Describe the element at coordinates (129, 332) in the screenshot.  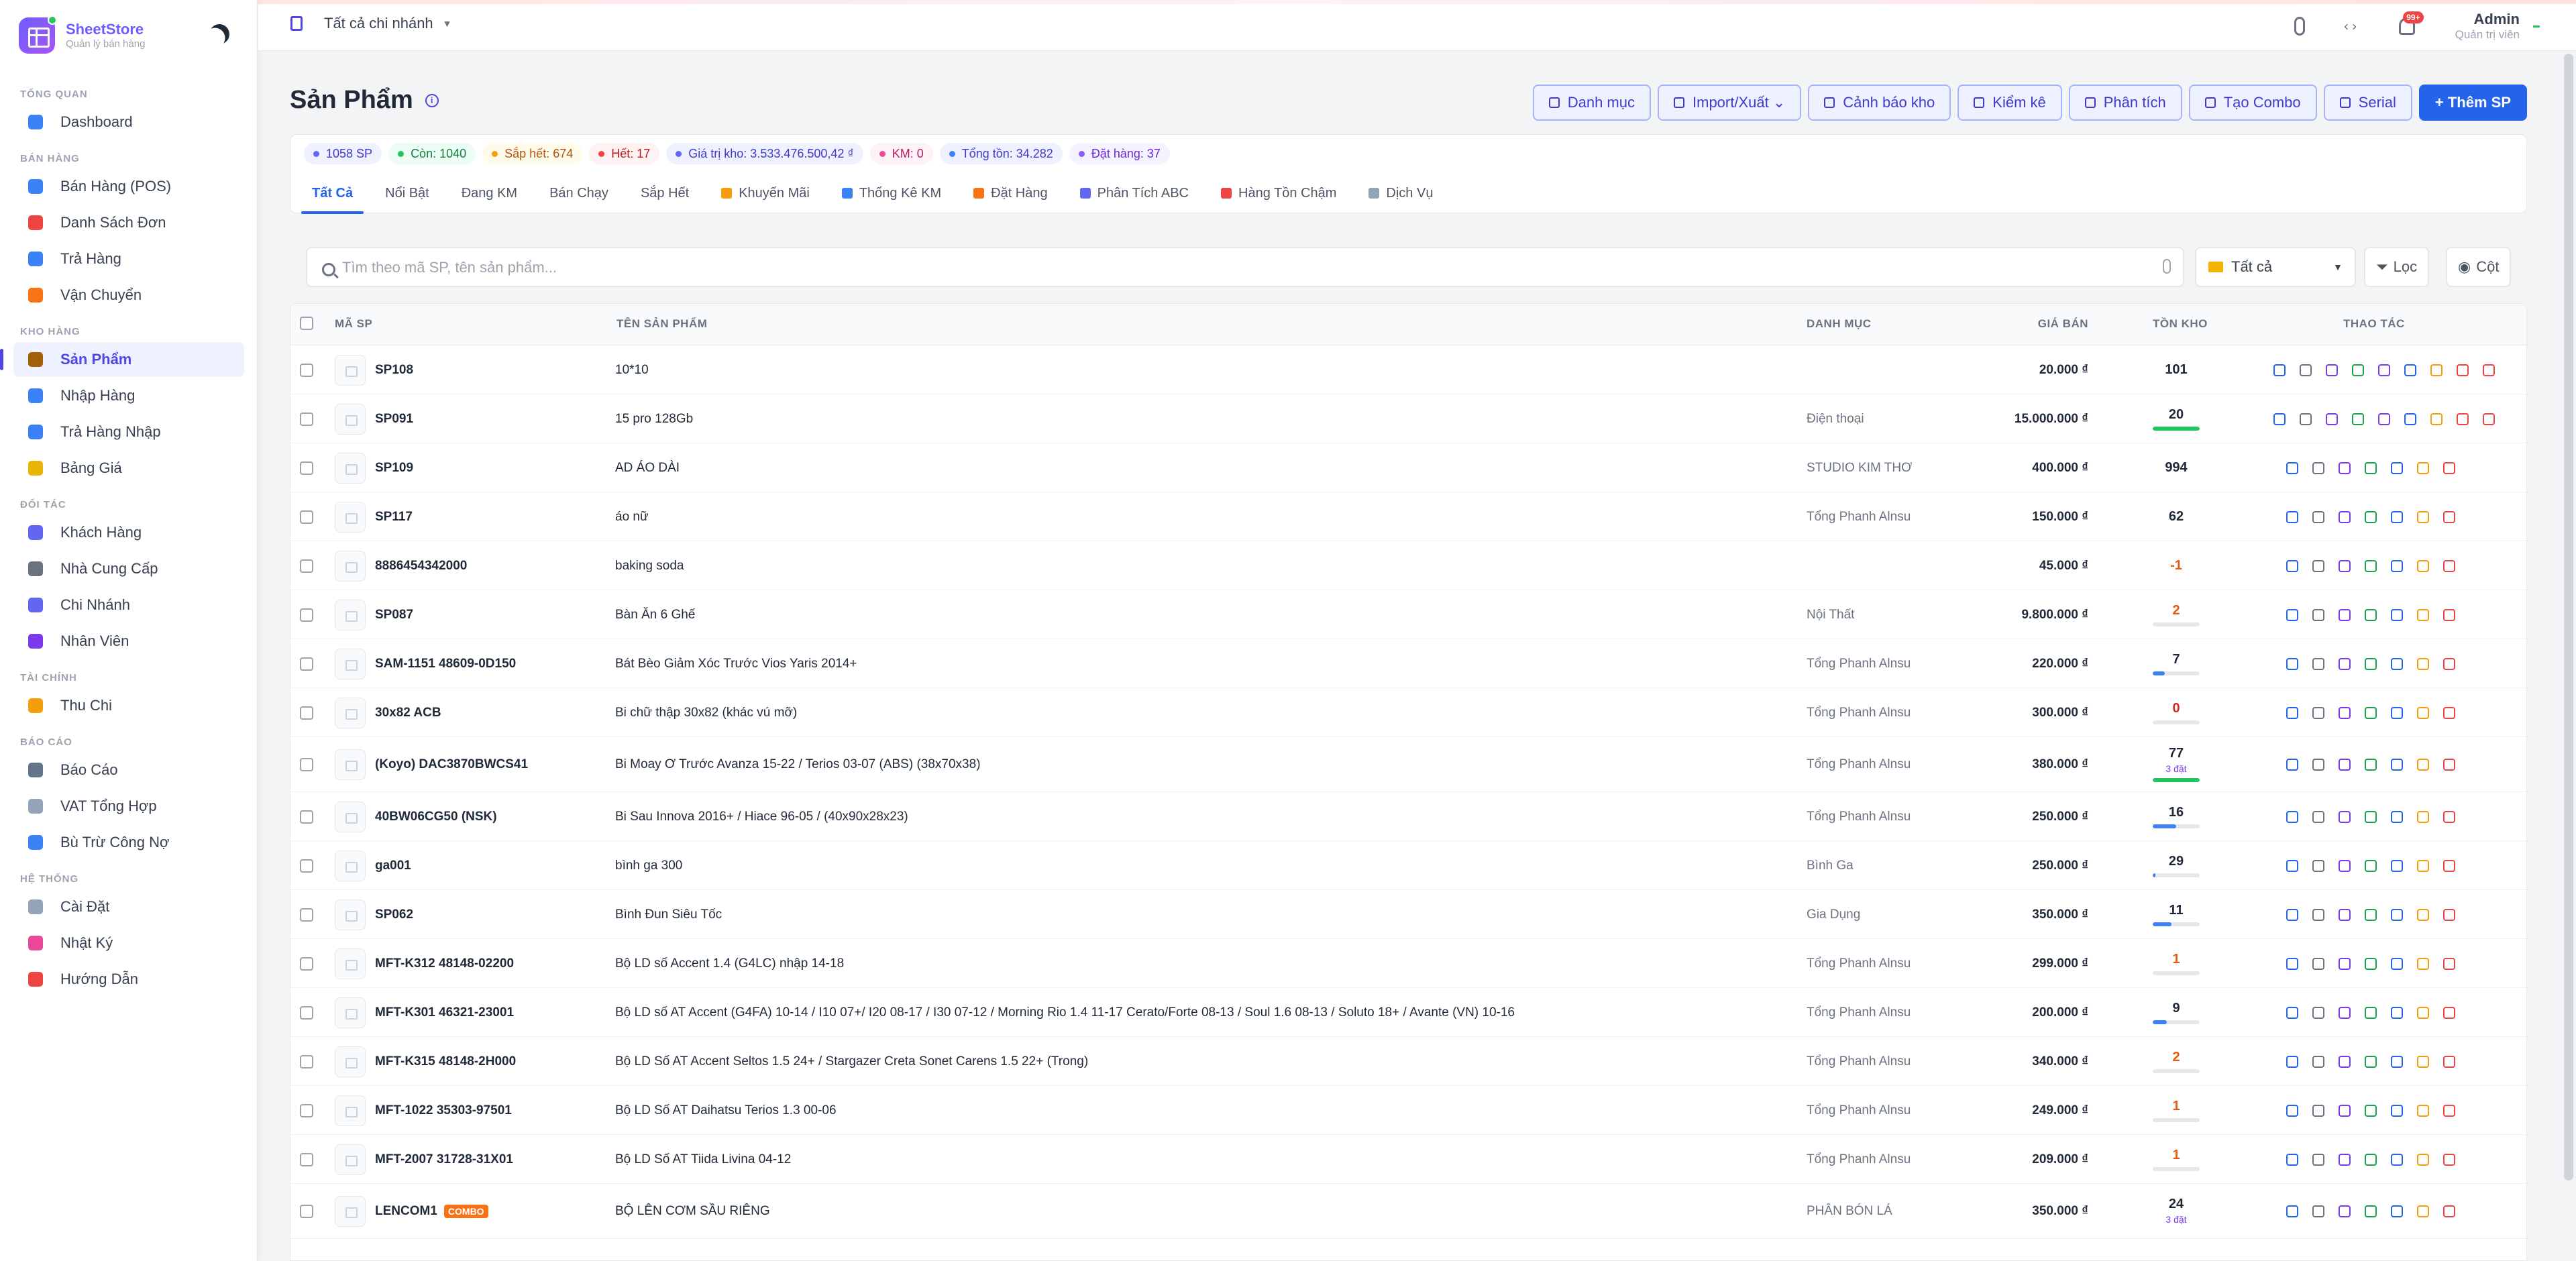
I see `sidebar-section-title: KHO HÀNG` at that location.